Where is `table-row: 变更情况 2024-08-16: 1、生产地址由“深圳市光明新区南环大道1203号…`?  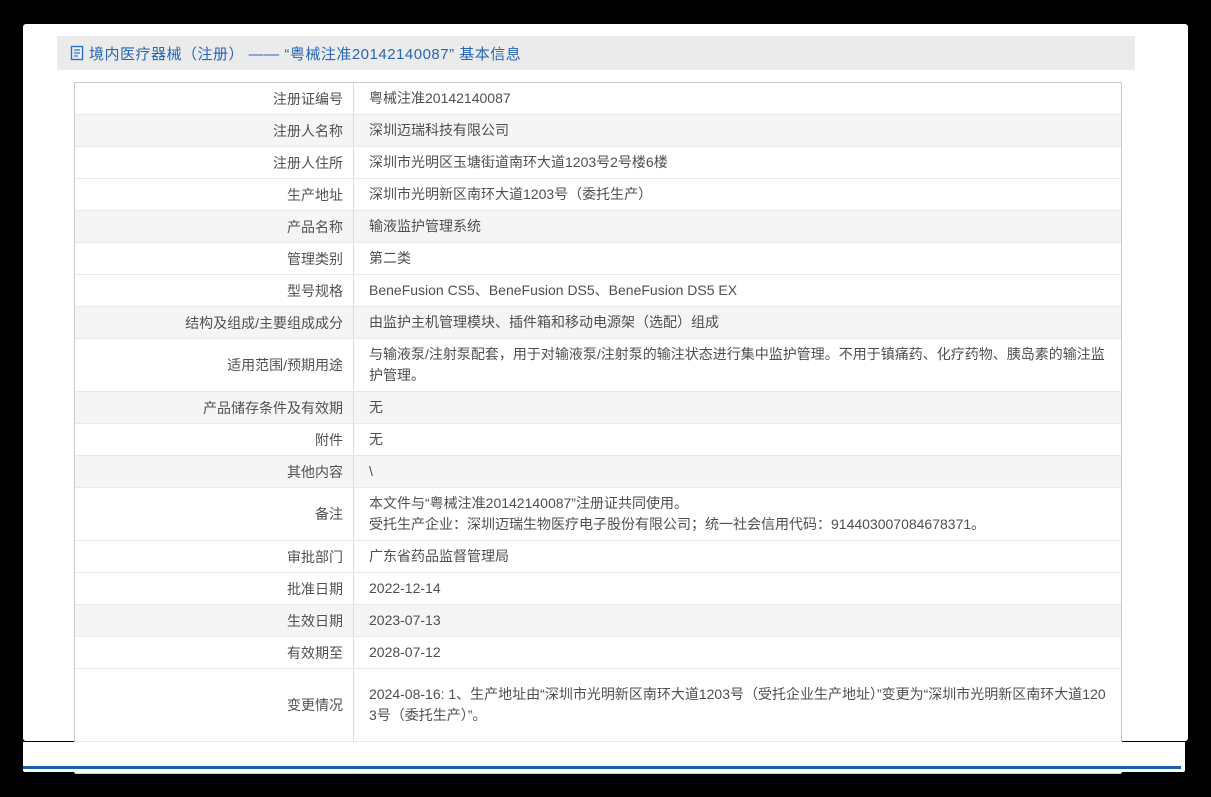
table-row: 变更情况 2024-08-16: 1、生产地址由“深圳市光明新区南环大道1203号… is located at coordinates (598, 704).